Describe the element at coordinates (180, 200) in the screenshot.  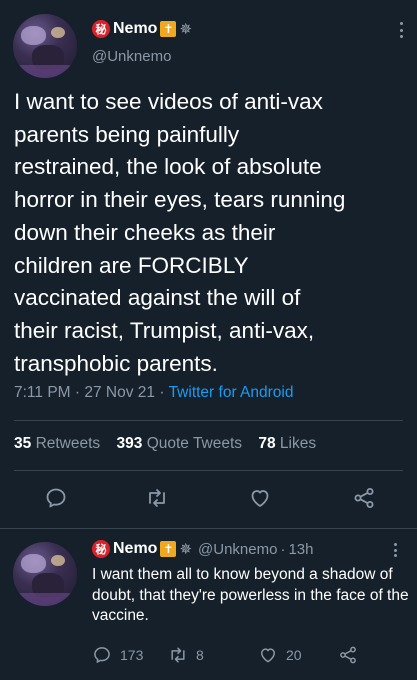
I see `tweet-text-line: horror in their eyes, tears running` at that location.